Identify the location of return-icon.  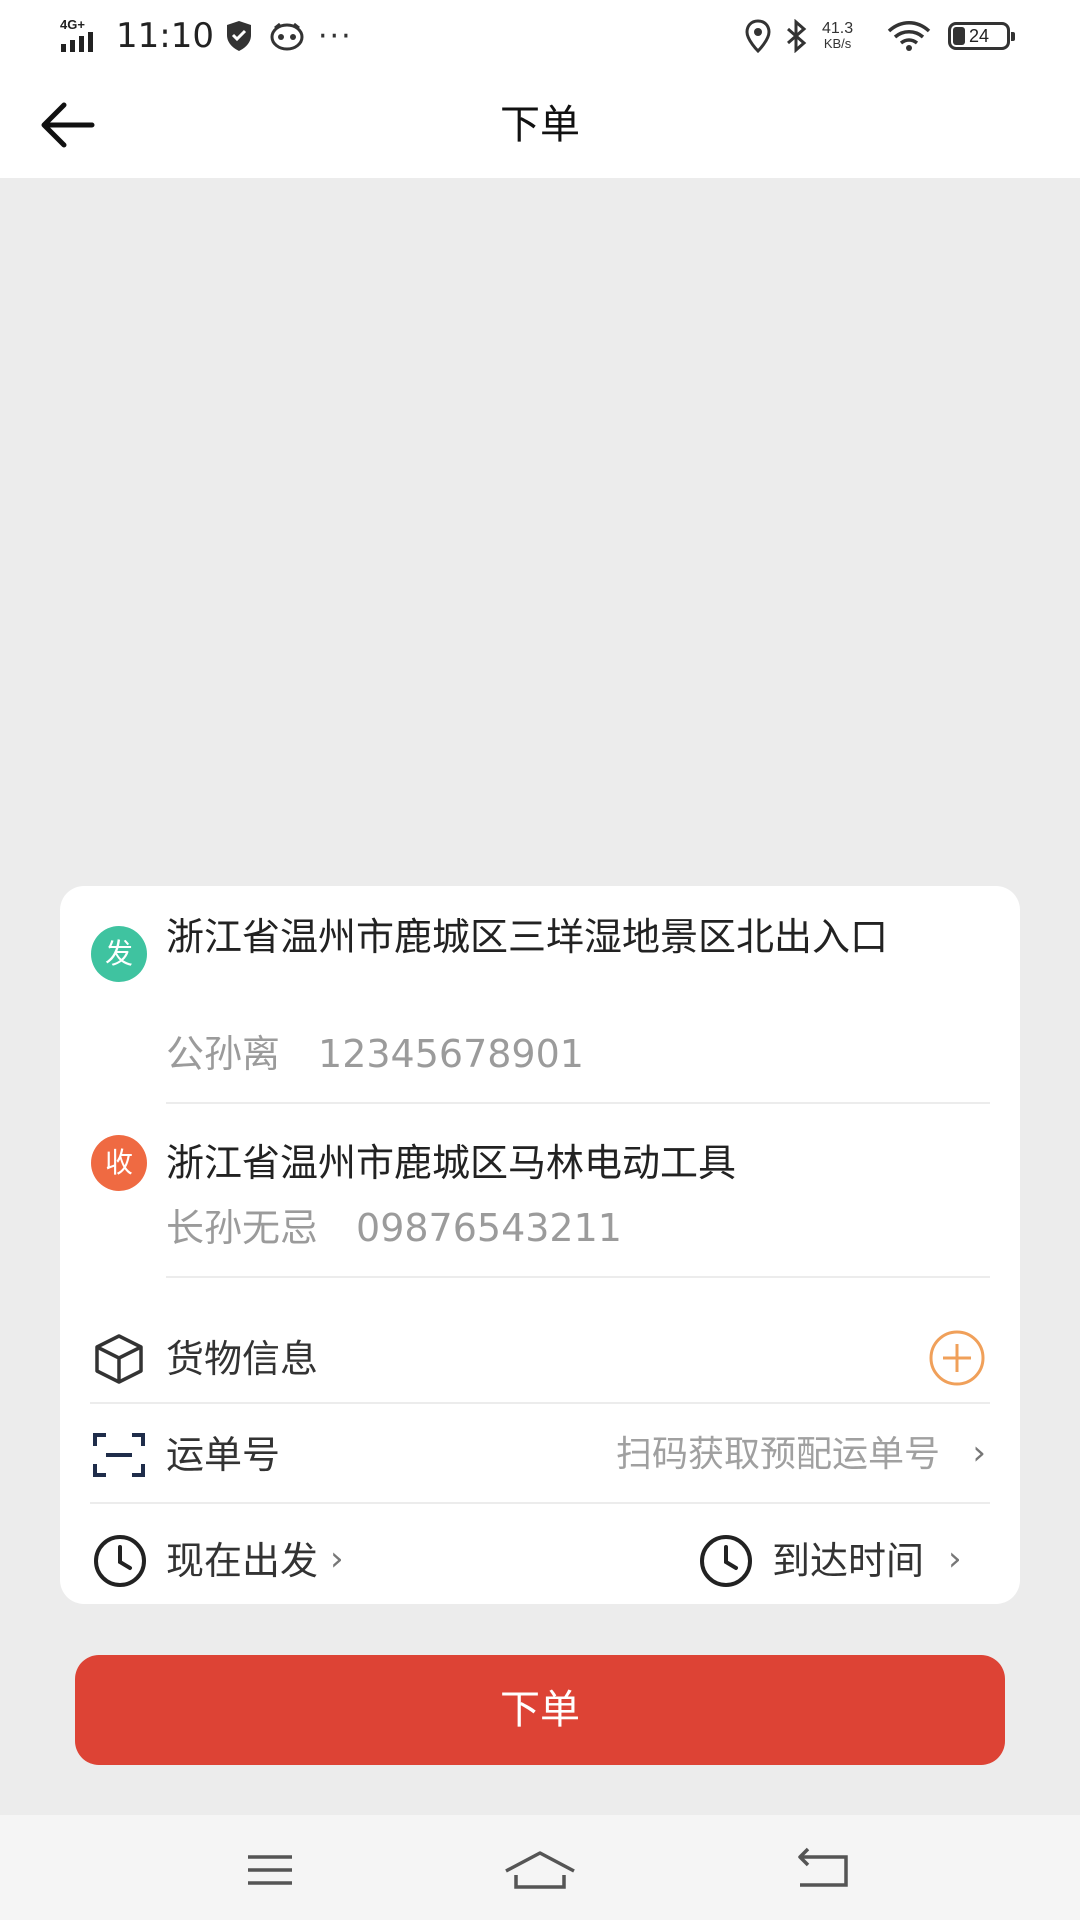
(823, 1867).